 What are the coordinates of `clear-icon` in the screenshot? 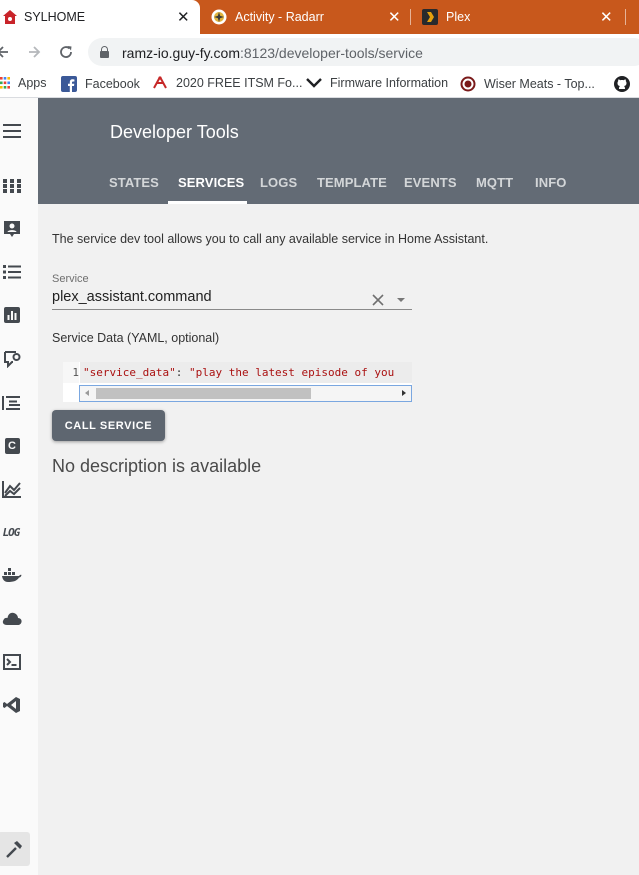 It's located at (378, 300).